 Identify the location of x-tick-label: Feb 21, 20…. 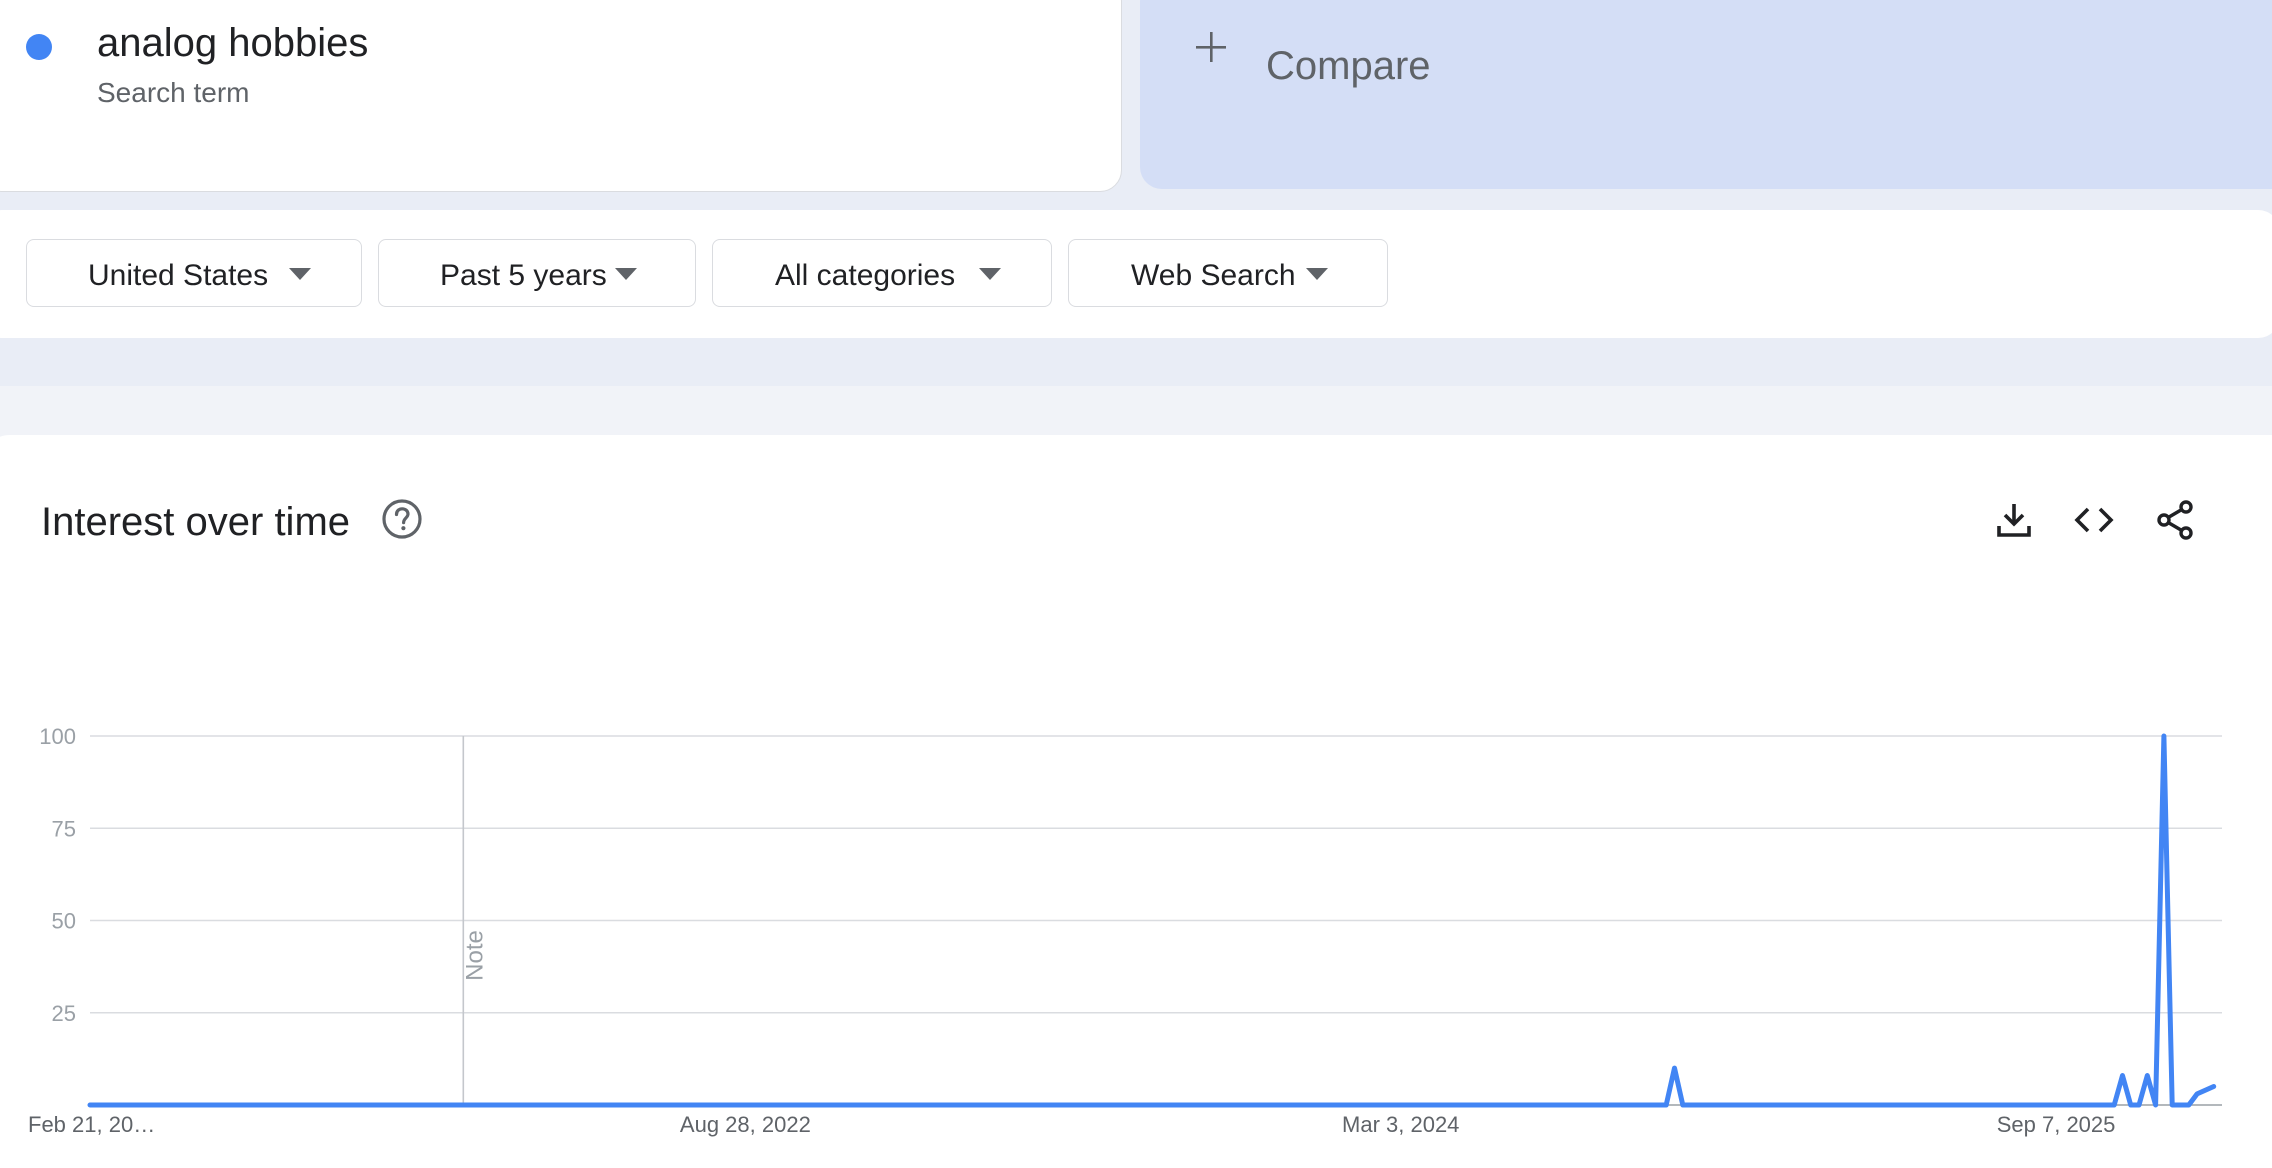
(91, 1124).